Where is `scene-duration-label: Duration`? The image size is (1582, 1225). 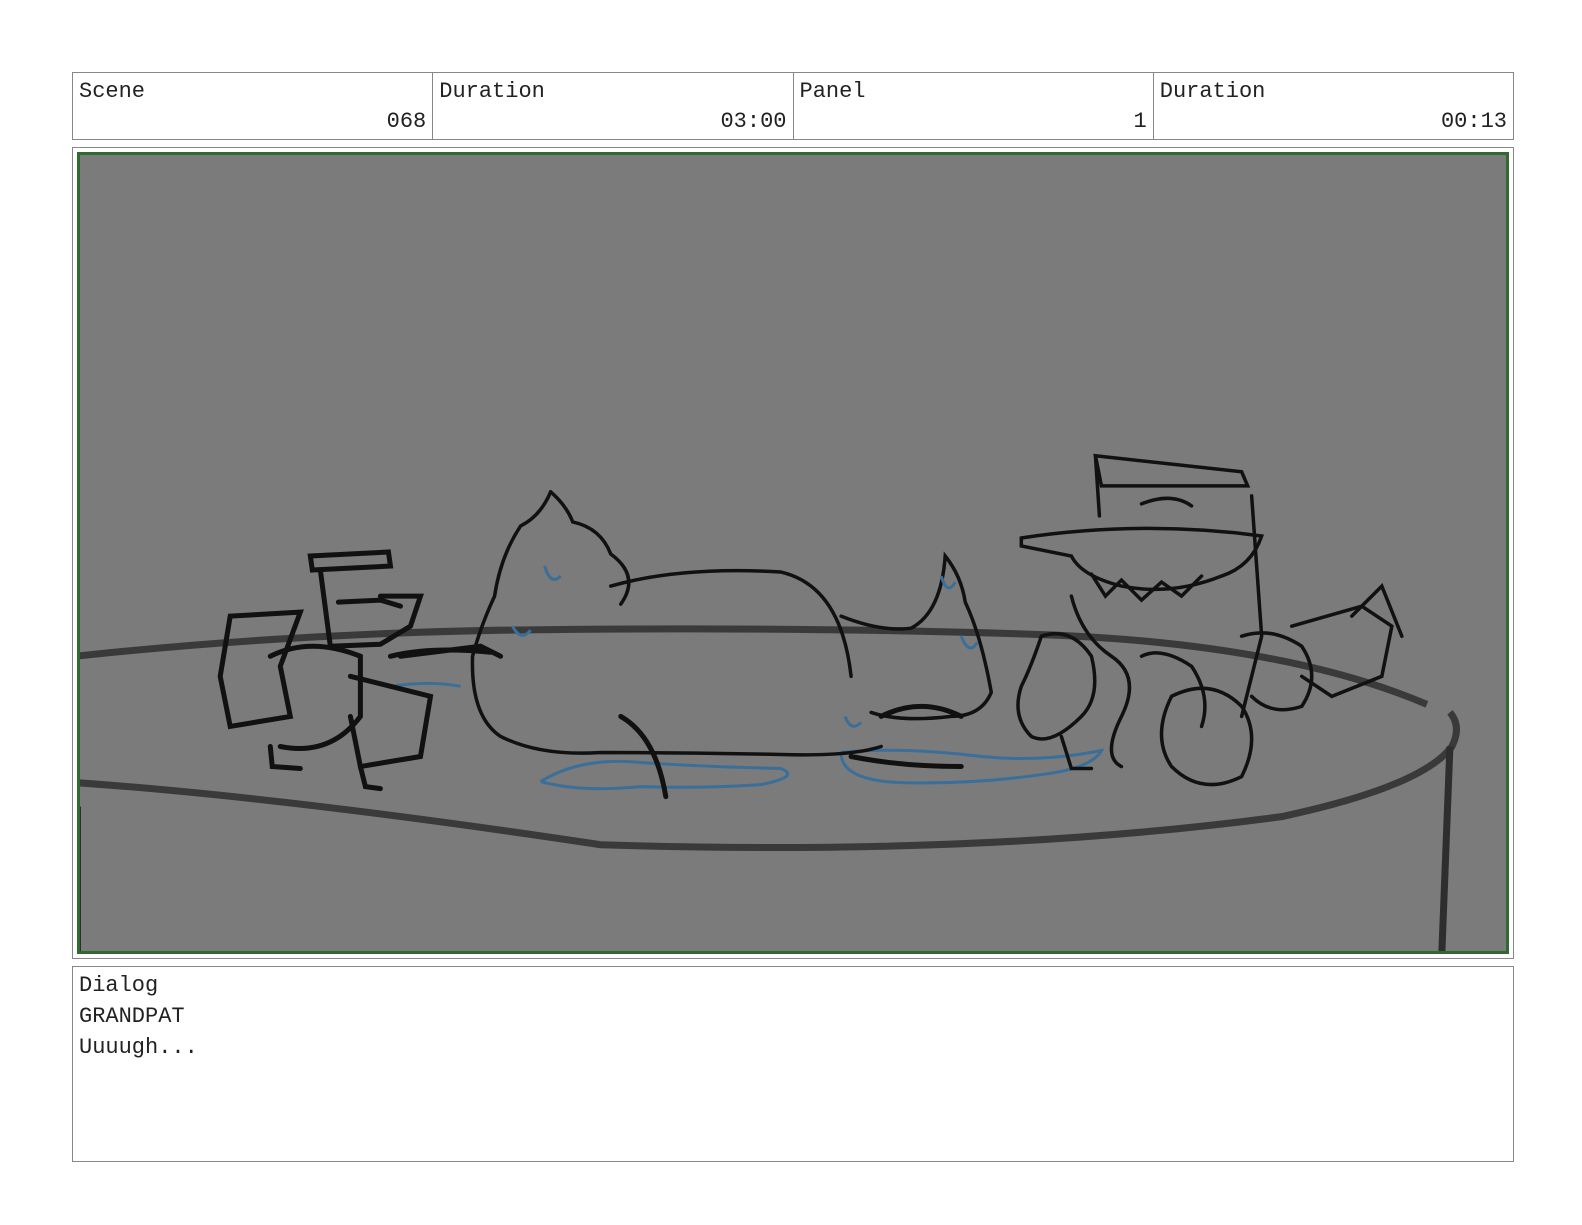 scene-duration-label: Duration is located at coordinates (492, 91).